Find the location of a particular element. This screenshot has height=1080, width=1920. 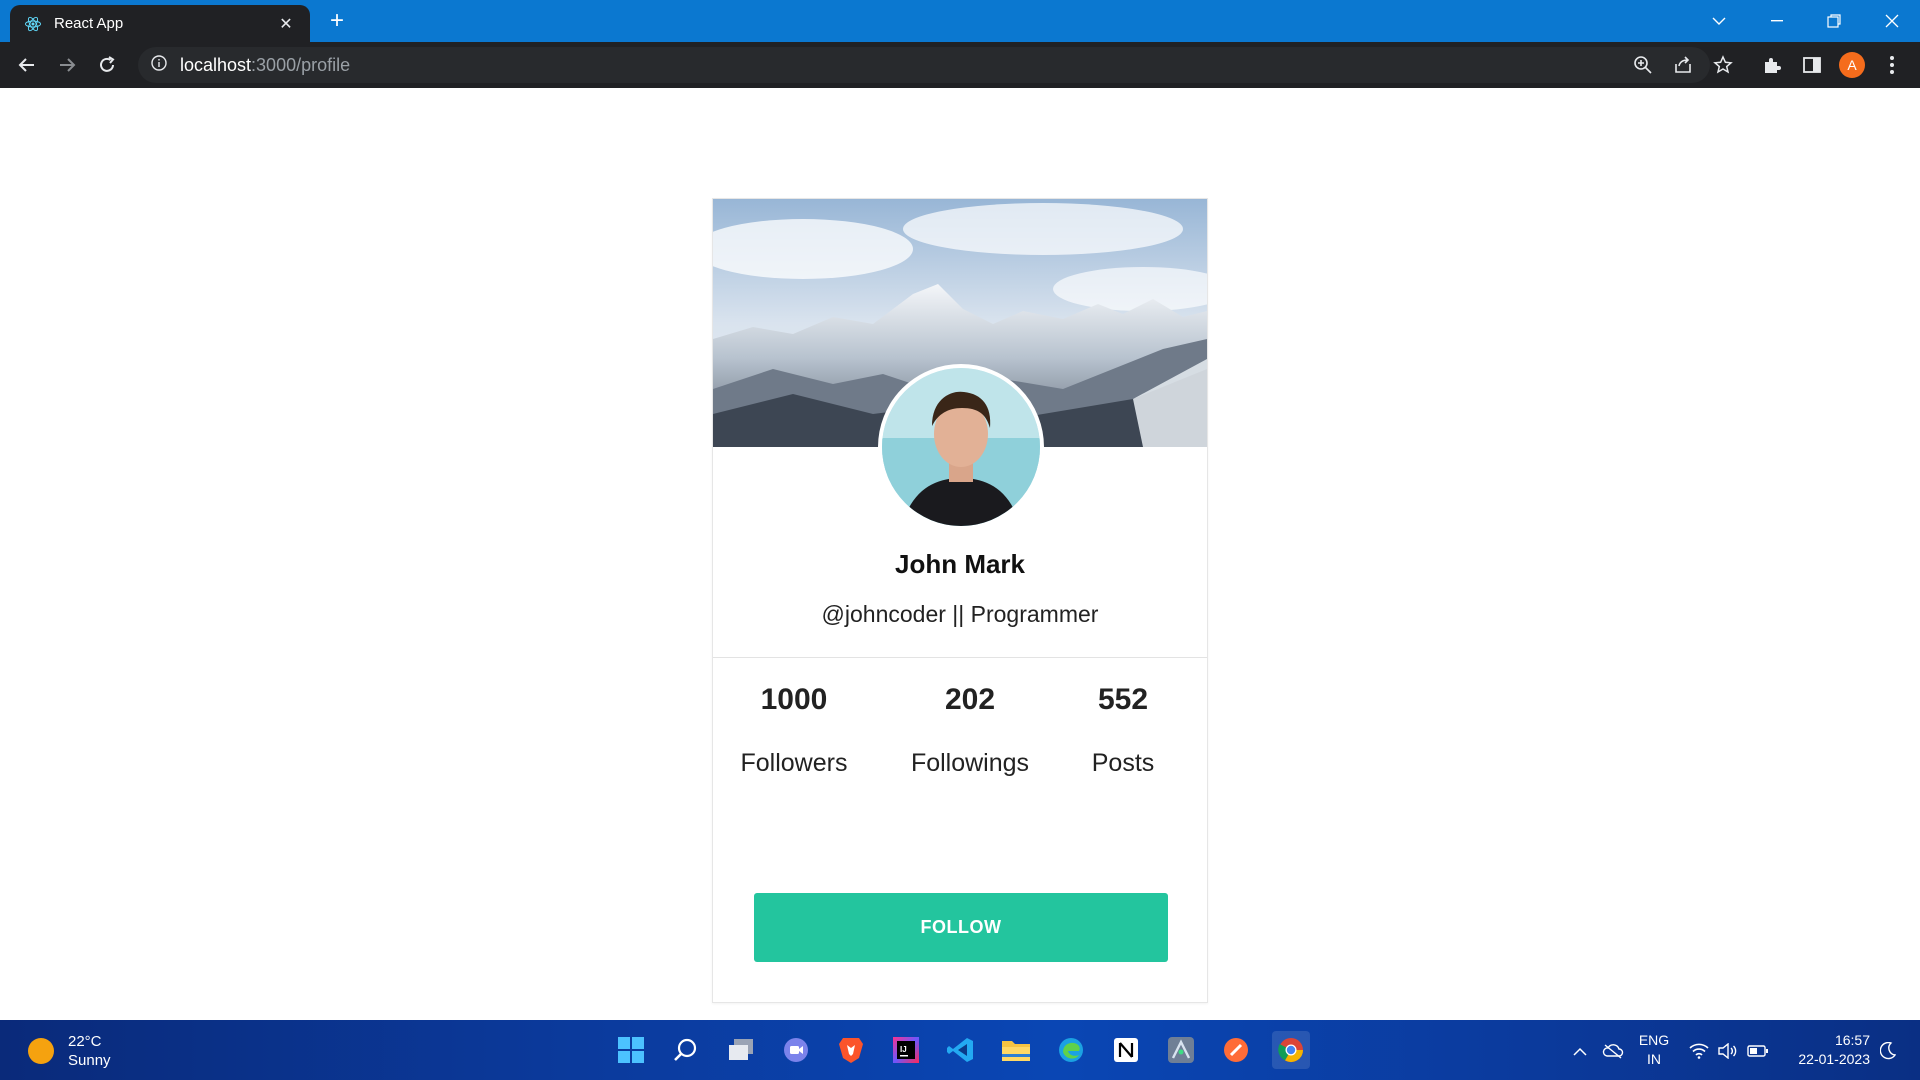

share-icon is located at coordinates (1683, 65).